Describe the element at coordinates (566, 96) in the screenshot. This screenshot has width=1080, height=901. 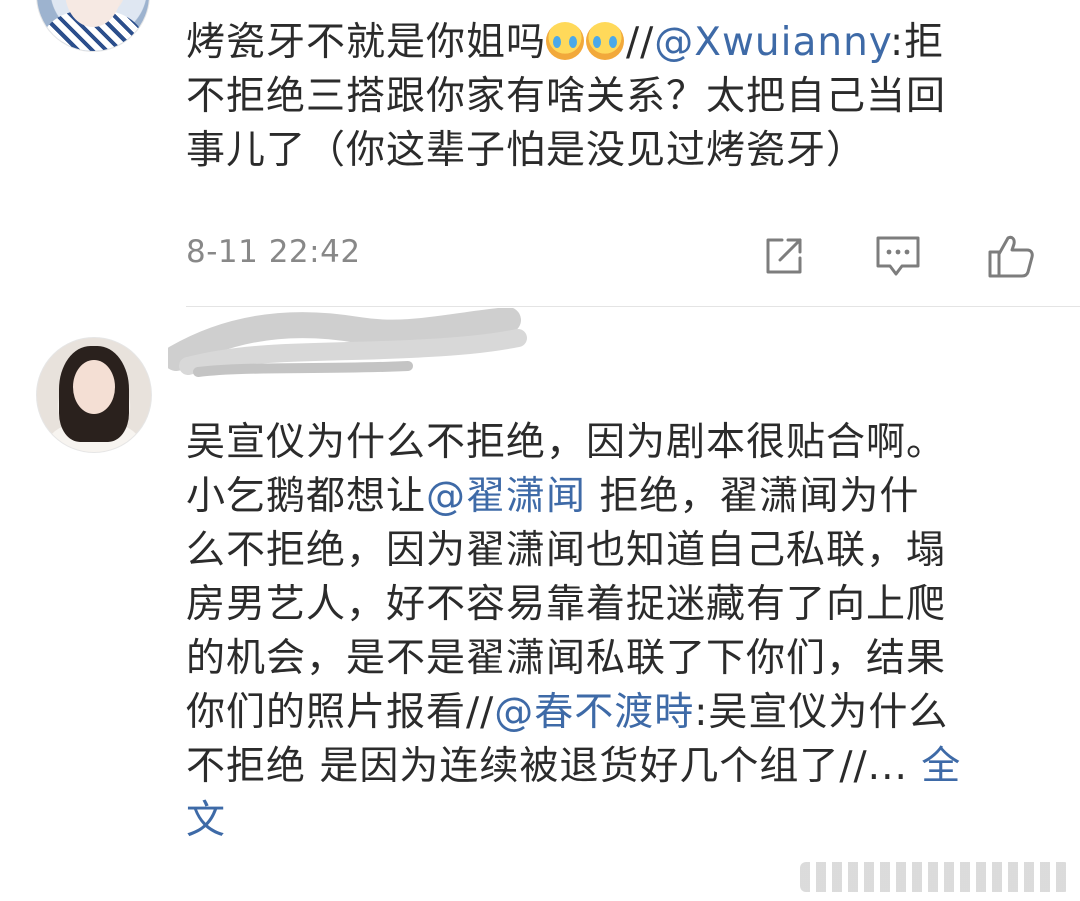
I see `comment-text-segment: 不拒绝三搭跟你家有啥关系？太把自己当回` at that location.